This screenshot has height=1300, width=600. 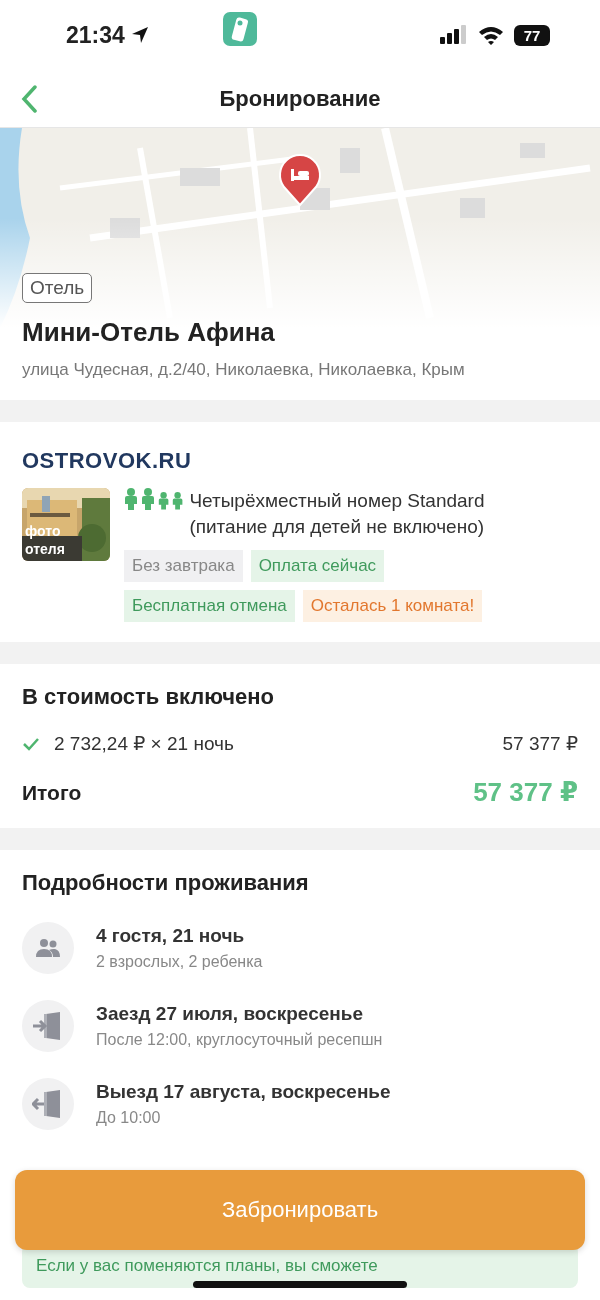 I want to click on detail-subtitle: До 10:00, so click(x=129, y=1118).